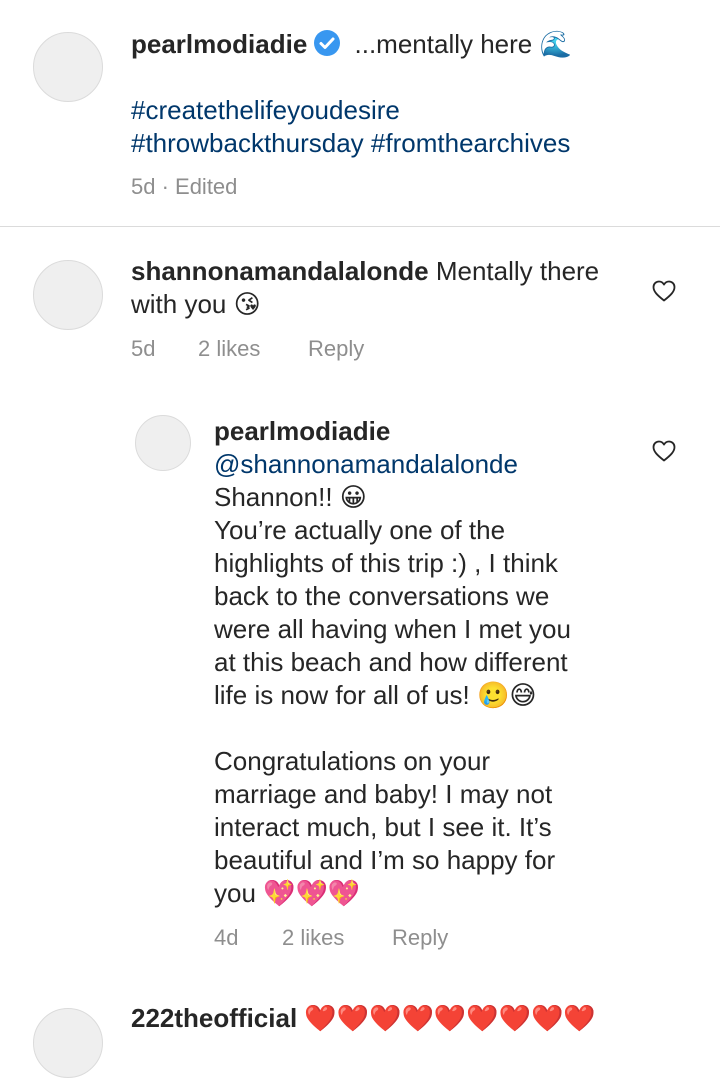 This screenshot has width=720, height=1078. I want to click on reply-1-mention: @shannonamandalalonde, so click(366, 464).